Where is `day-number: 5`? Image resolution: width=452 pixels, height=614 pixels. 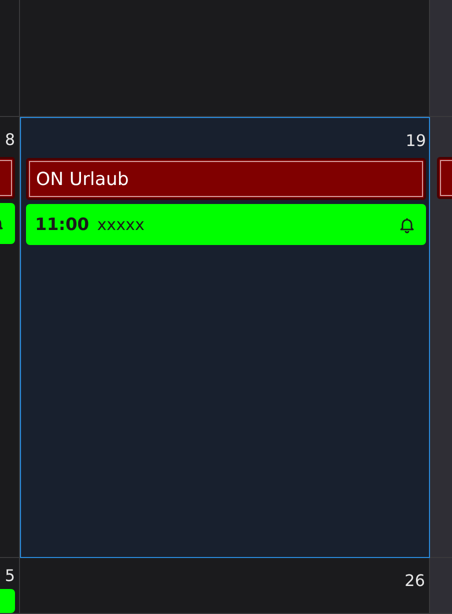
day-number: 5 is located at coordinates (9, 575).